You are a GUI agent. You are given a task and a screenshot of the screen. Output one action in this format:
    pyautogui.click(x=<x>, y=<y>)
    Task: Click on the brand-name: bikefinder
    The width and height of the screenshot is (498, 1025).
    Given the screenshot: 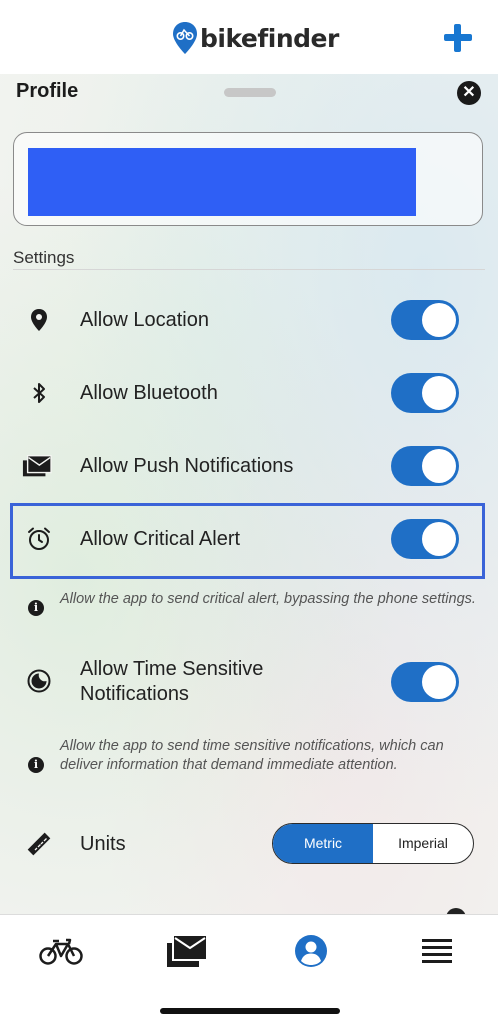 What is the action you would take?
    pyautogui.click(x=269, y=38)
    